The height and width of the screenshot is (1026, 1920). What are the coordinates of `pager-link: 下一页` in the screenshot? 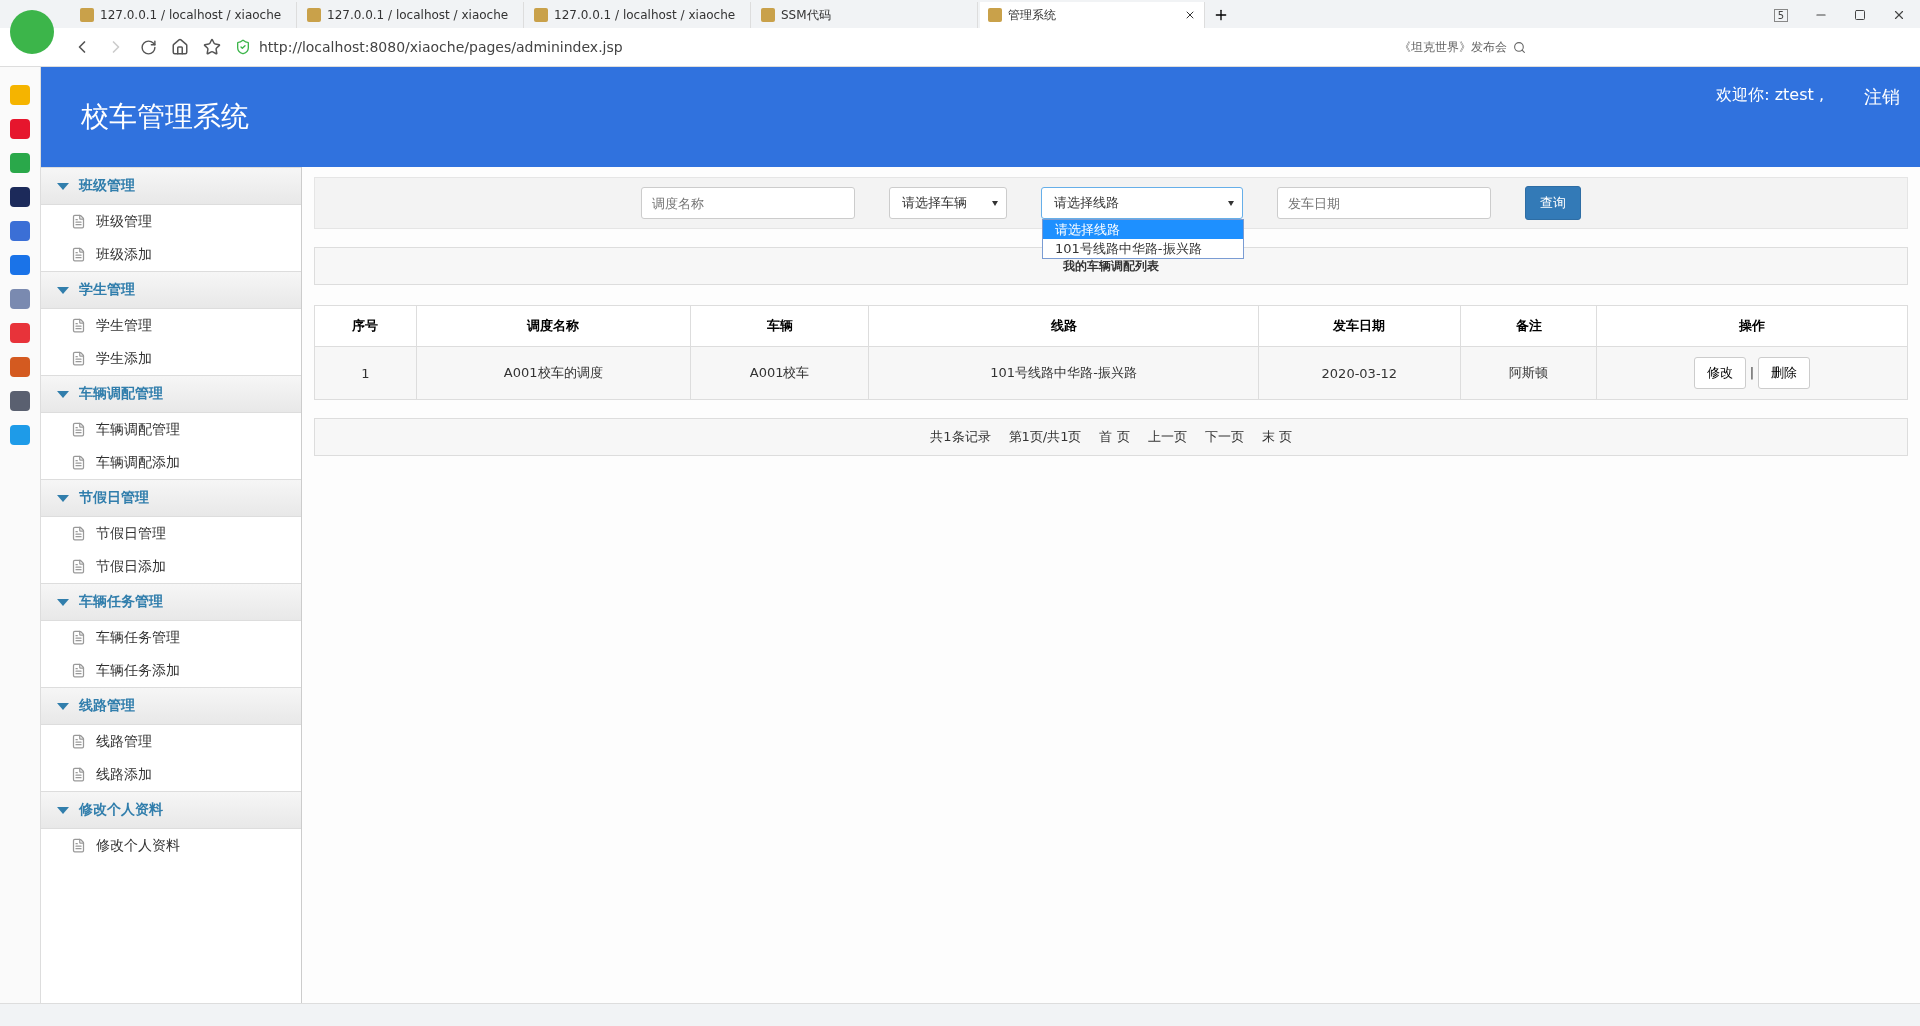 It's located at (1224, 437).